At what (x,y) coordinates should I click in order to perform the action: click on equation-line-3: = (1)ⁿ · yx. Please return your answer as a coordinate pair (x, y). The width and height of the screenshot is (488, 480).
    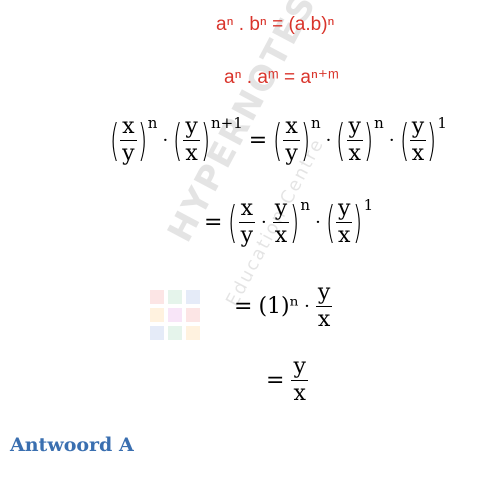
    Looking at the image, I should click on (283, 306).